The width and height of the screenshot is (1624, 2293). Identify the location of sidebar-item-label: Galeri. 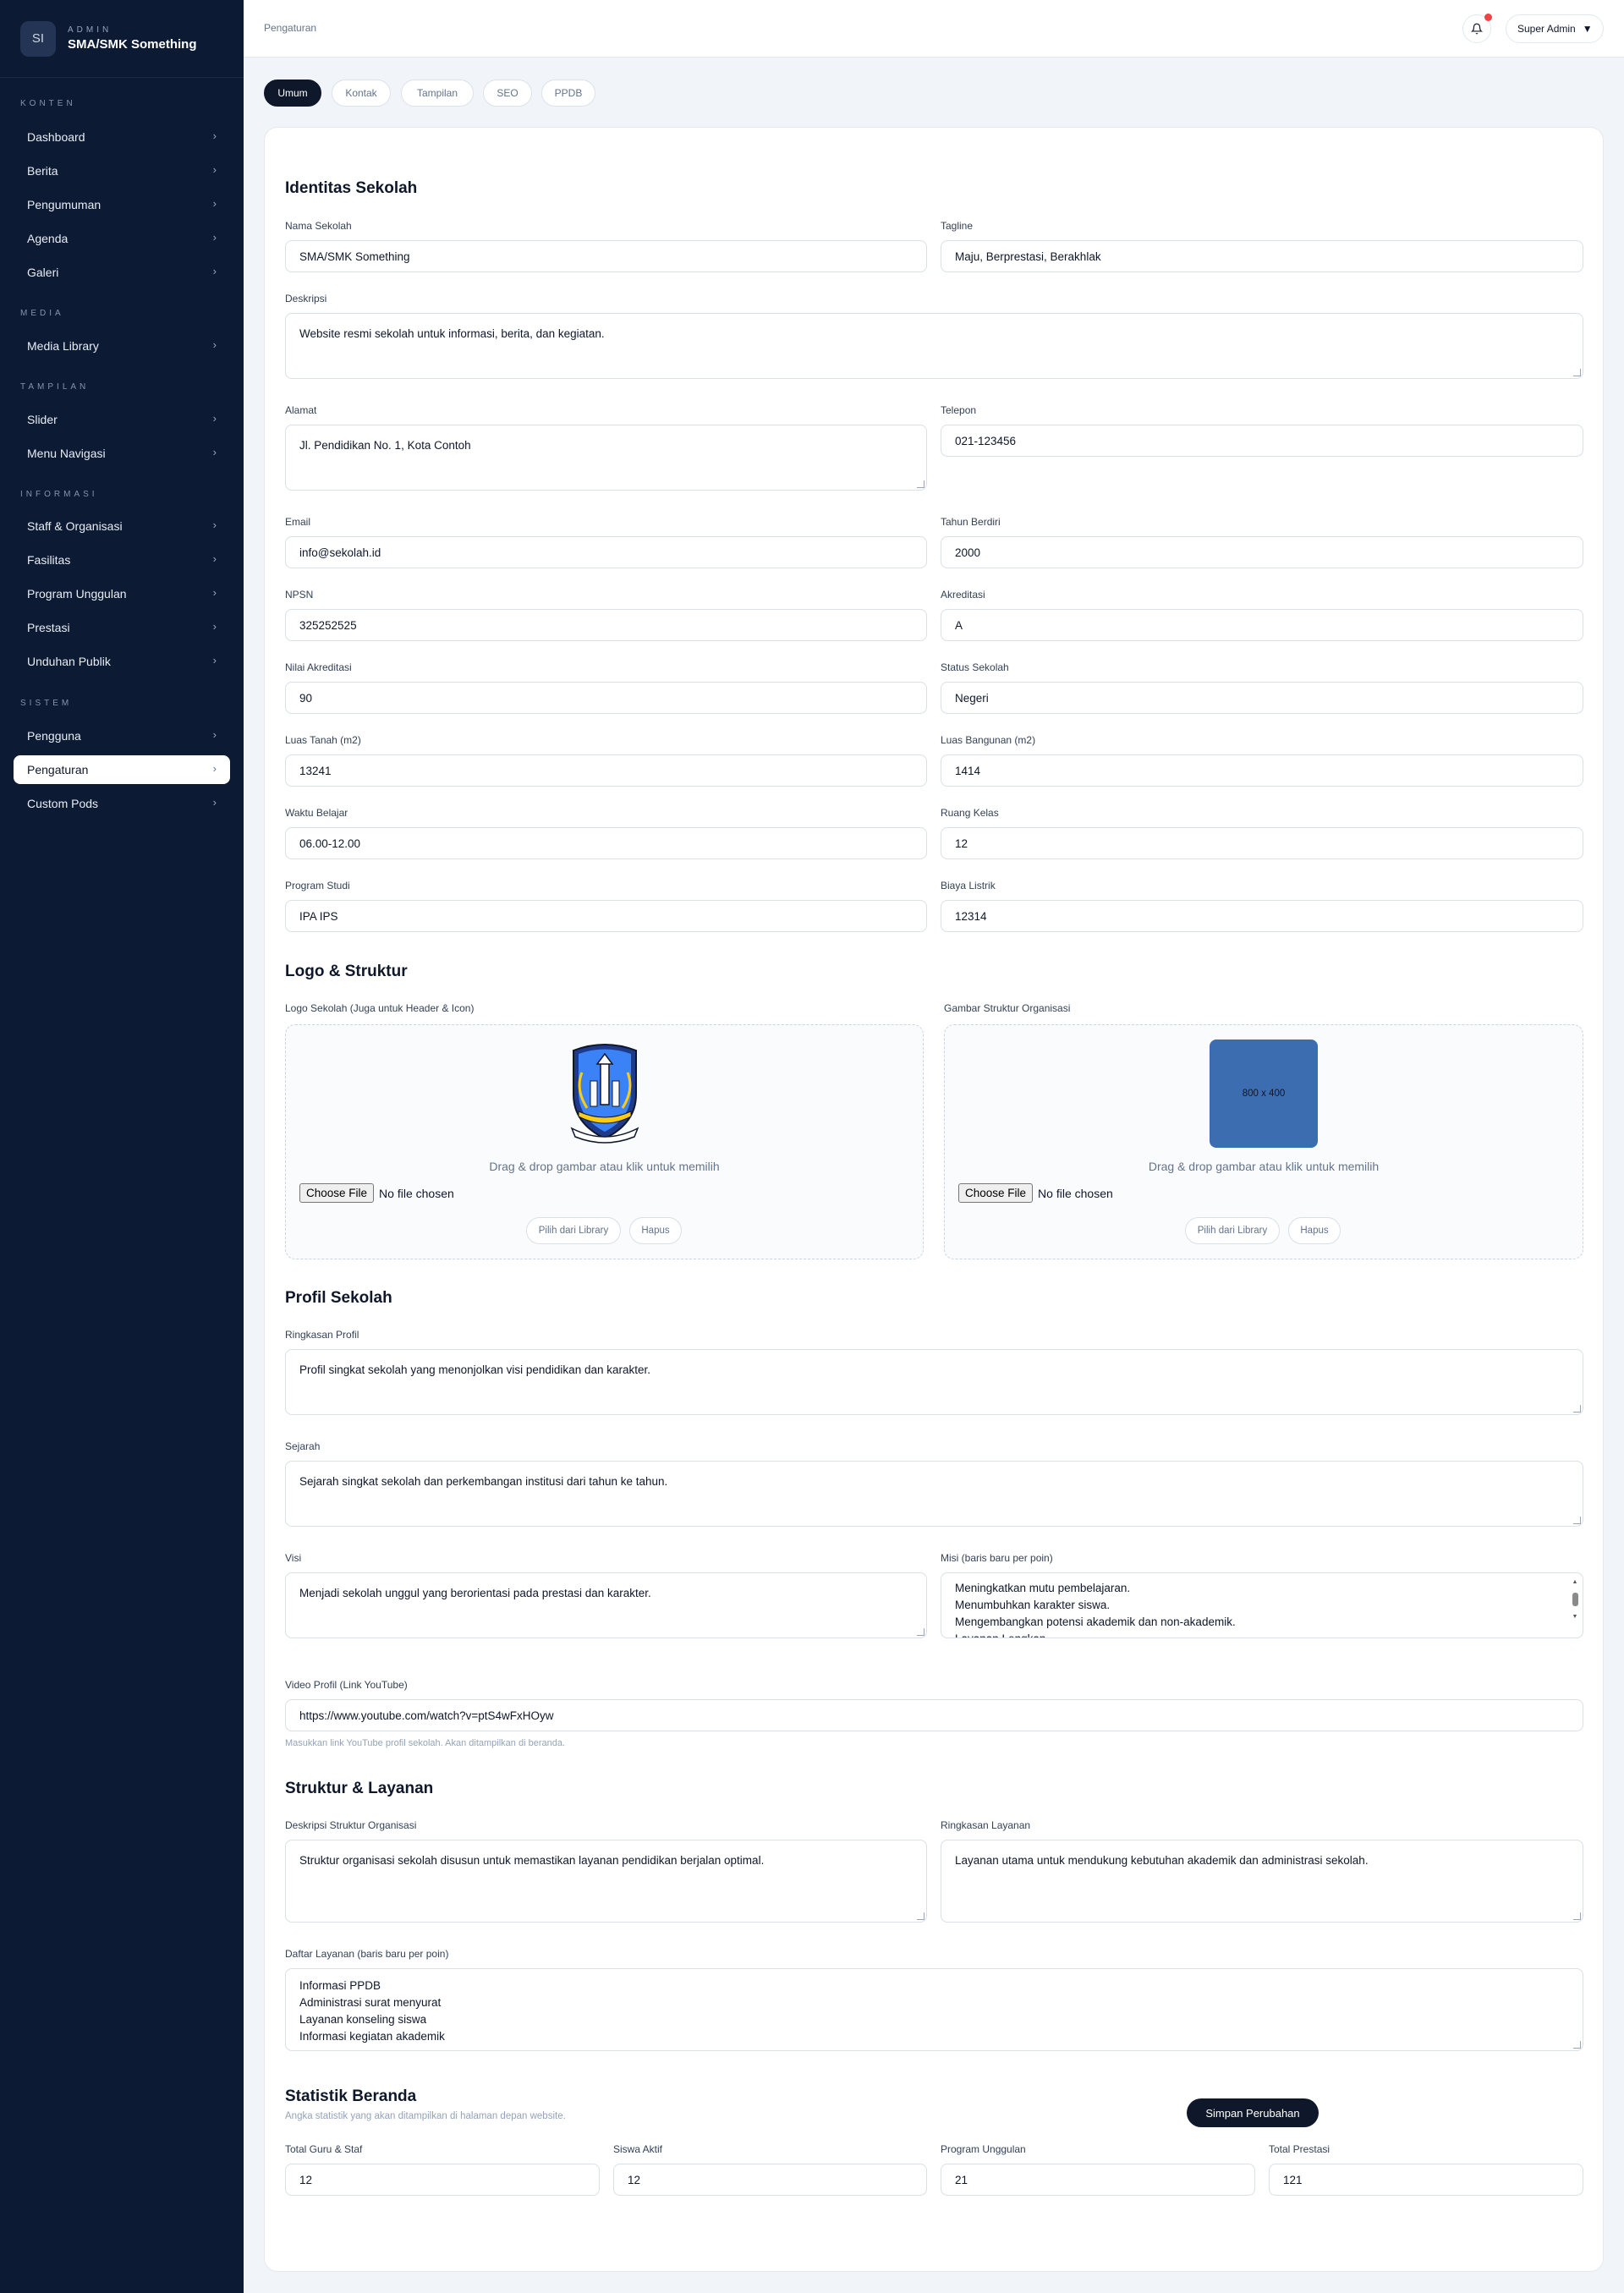
(43, 272).